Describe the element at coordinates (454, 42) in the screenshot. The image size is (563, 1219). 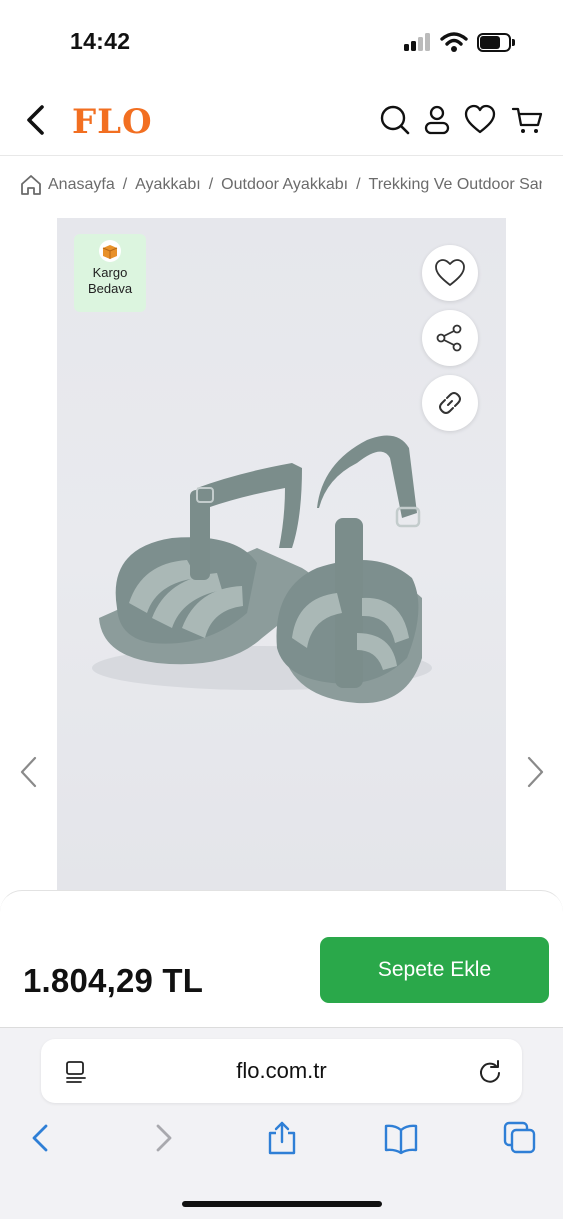
I see `wifi-icon` at that location.